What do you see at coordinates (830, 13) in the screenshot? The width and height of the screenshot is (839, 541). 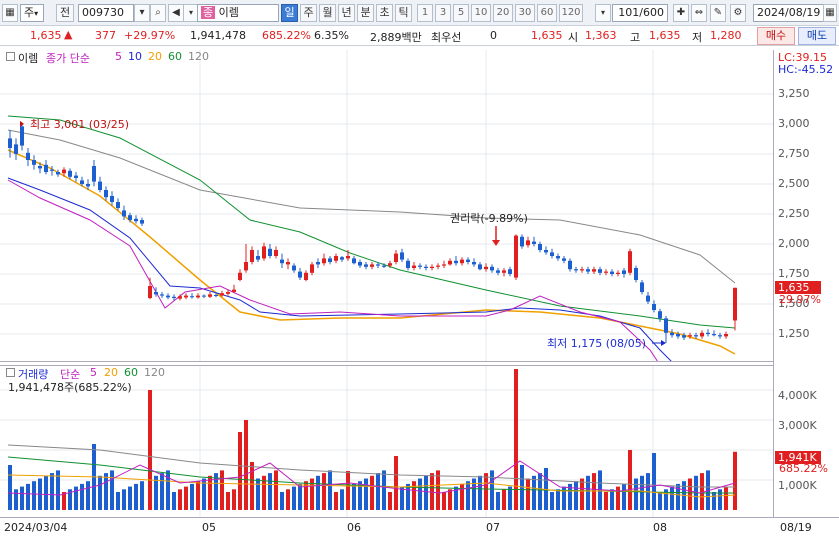 I see `calendar-icon: ▦` at bounding box center [830, 13].